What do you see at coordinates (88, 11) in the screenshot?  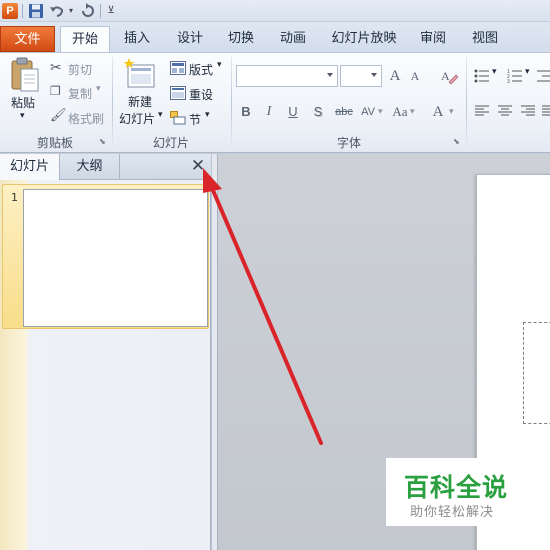 I see `redo-icon` at bounding box center [88, 11].